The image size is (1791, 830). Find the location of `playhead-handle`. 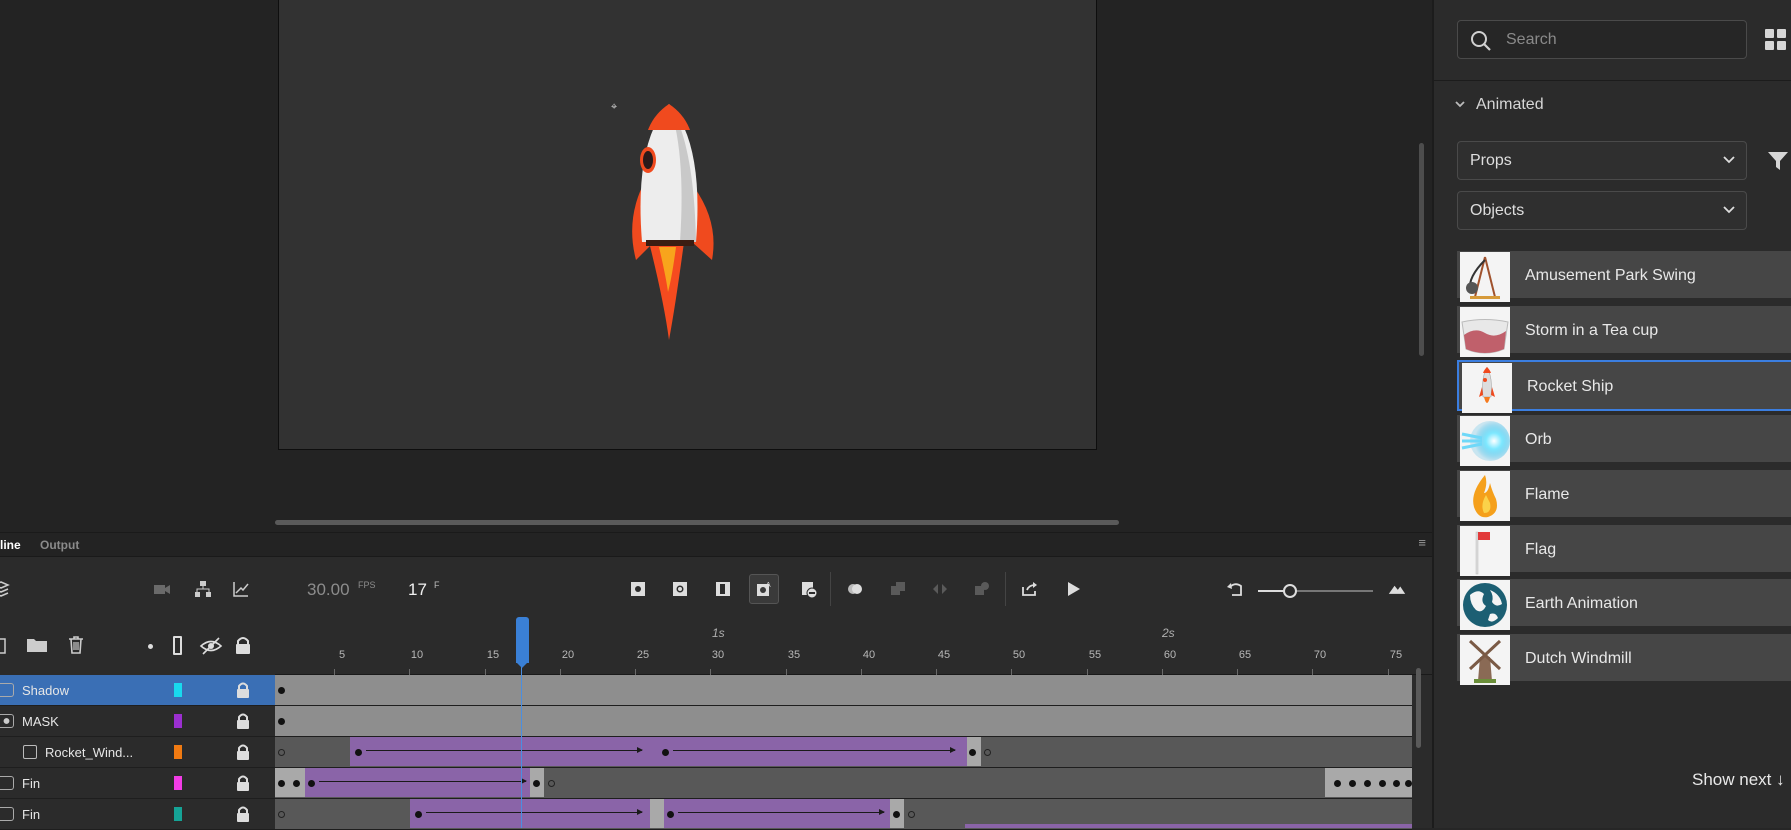

playhead-handle is located at coordinates (522, 640).